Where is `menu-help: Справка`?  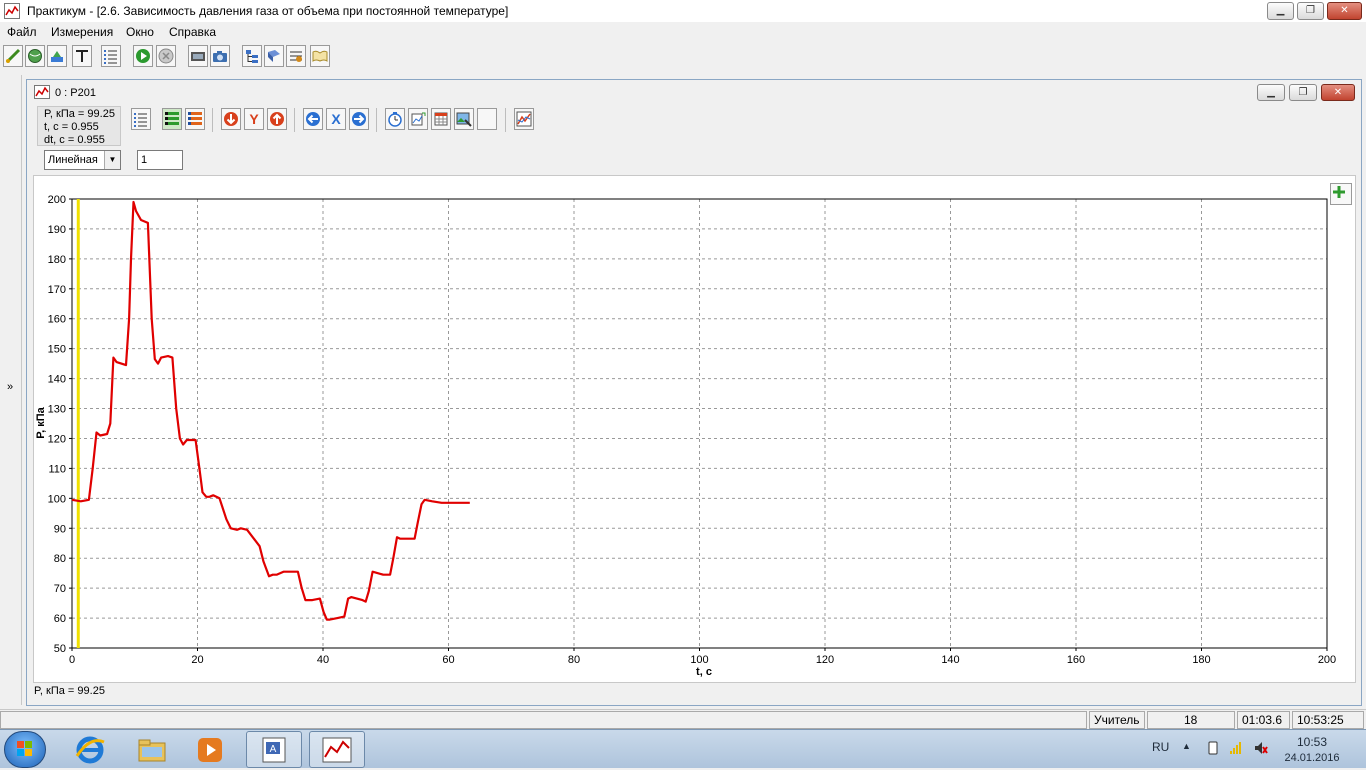 menu-help: Справка is located at coordinates (192, 32).